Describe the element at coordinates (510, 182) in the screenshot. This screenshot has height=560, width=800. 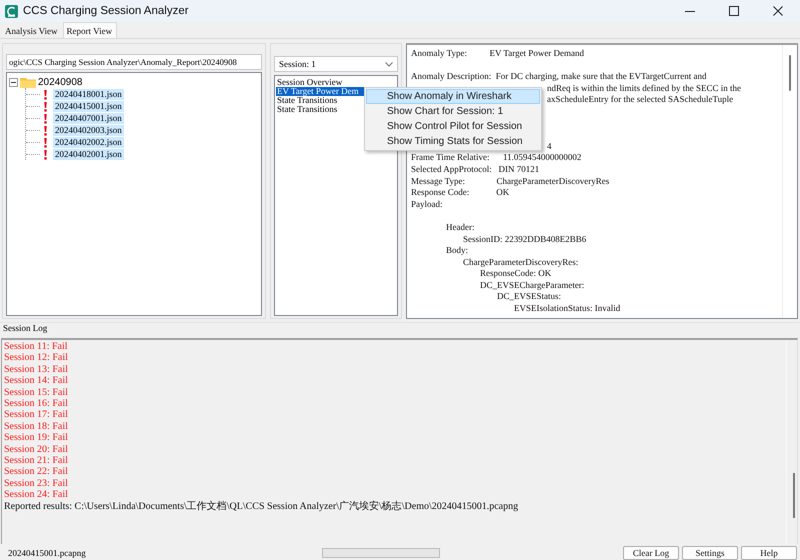
I see `detail-line: Message Type: ChargeParameterDiscoveryRes` at that location.